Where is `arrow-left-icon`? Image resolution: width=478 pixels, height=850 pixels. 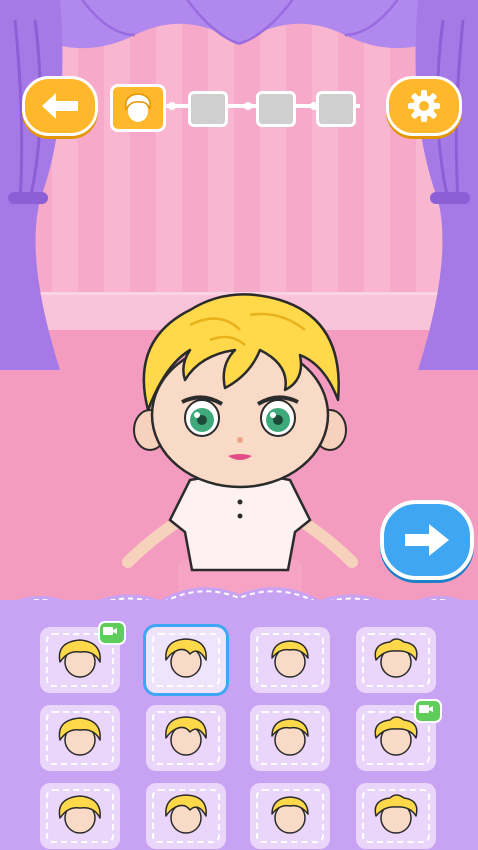
arrow-left-icon is located at coordinates (60, 106).